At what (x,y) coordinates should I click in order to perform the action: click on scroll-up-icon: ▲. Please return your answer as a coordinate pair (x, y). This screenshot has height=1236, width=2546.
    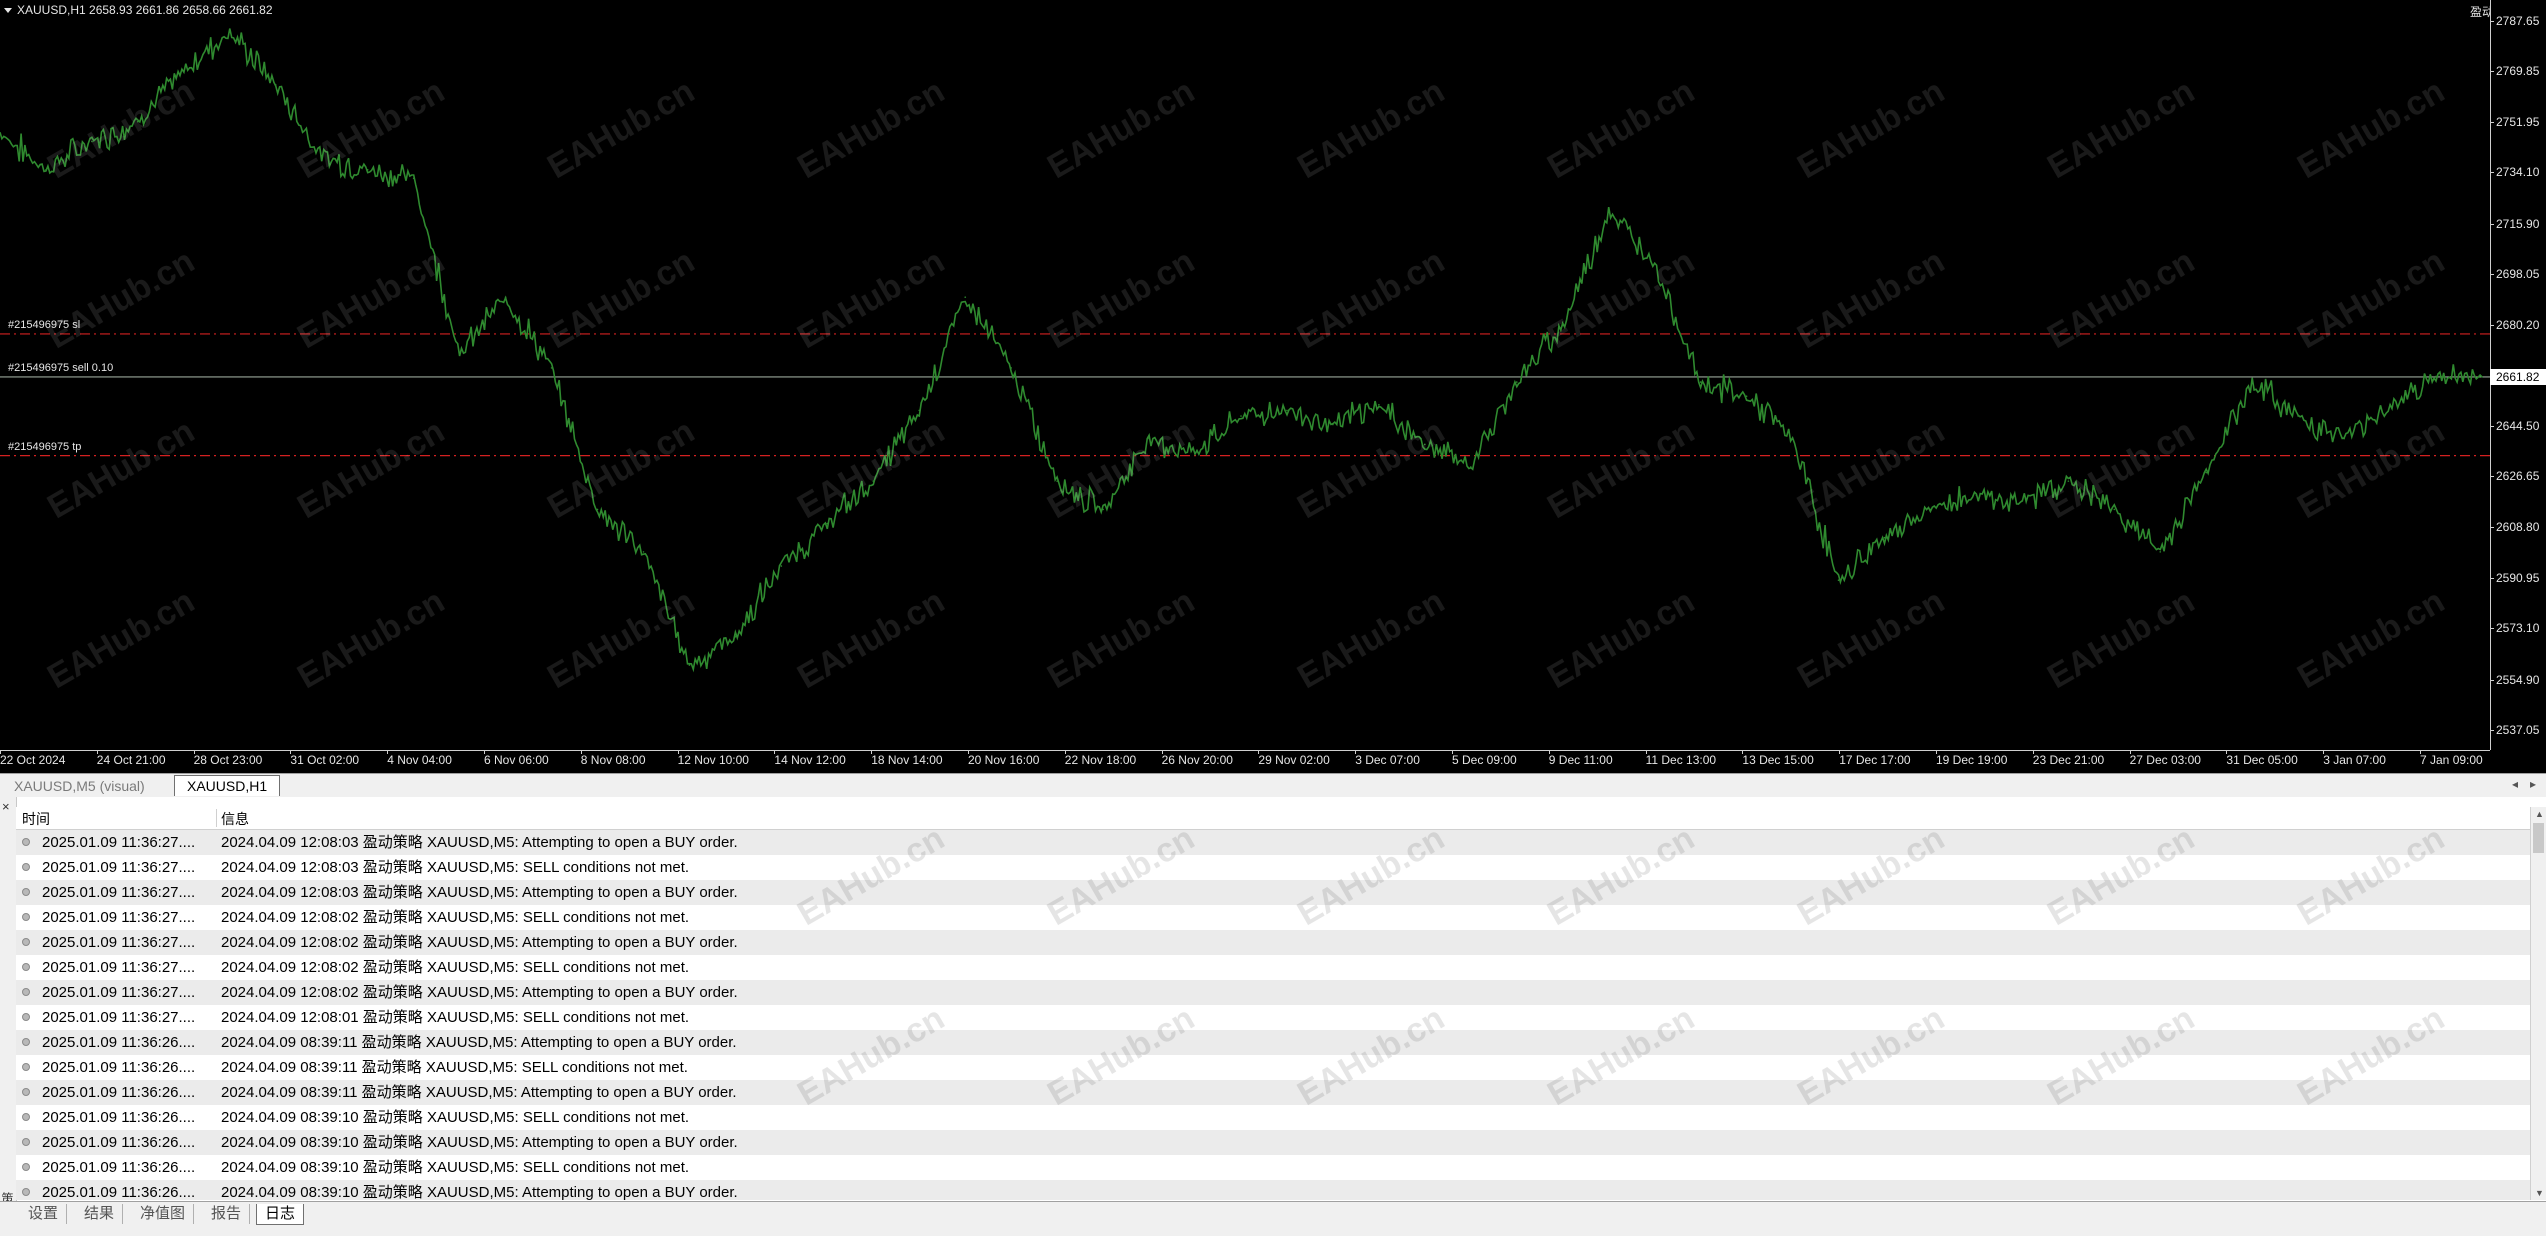
    Looking at the image, I should click on (2539, 814).